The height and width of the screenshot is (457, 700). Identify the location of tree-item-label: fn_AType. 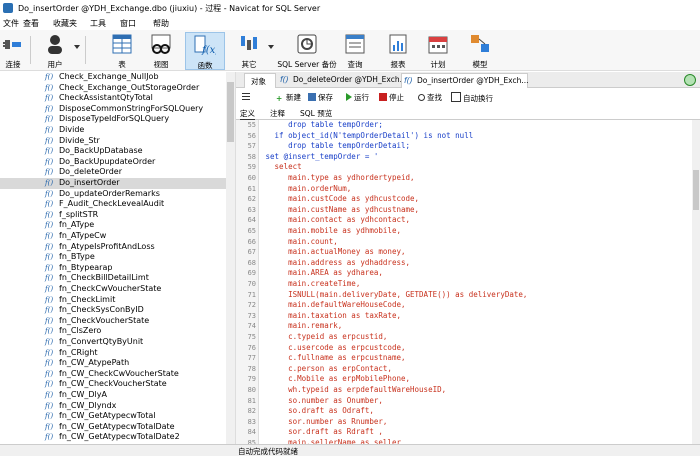
(77, 225).